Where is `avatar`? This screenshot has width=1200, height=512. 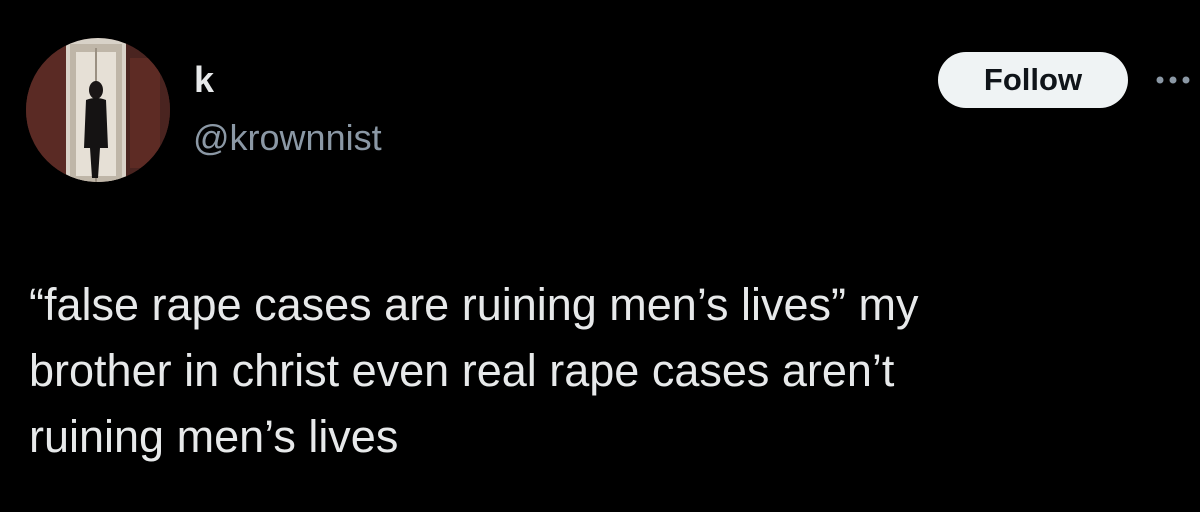
avatar is located at coordinates (98, 110).